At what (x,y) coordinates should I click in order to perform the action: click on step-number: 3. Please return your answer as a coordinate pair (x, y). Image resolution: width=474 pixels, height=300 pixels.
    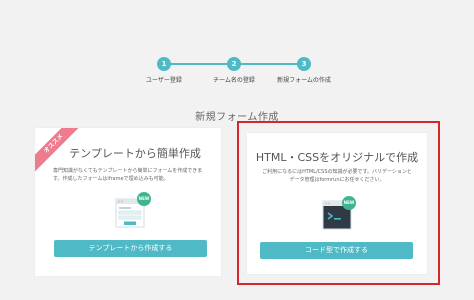
    Looking at the image, I should click on (304, 64).